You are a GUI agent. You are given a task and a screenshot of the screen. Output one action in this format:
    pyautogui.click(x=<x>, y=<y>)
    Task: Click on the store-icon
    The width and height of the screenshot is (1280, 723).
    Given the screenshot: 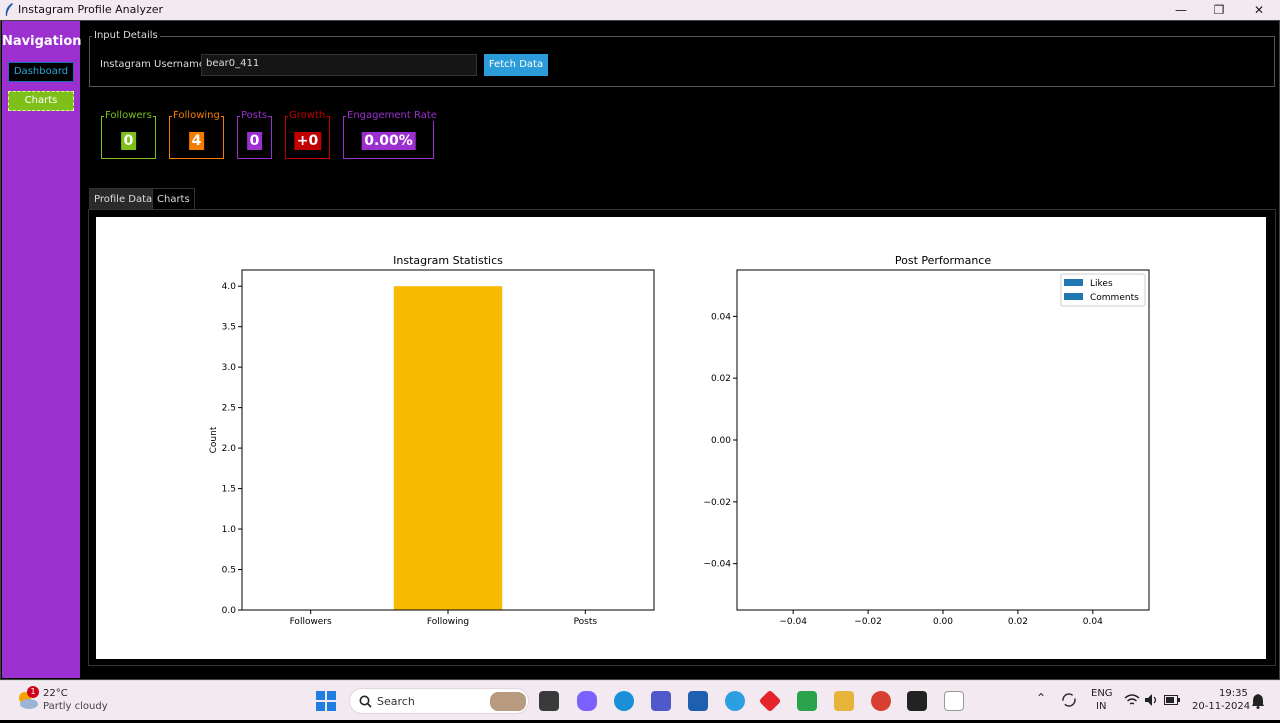 What is the action you would take?
    pyautogui.click(x=698, y=701)
    